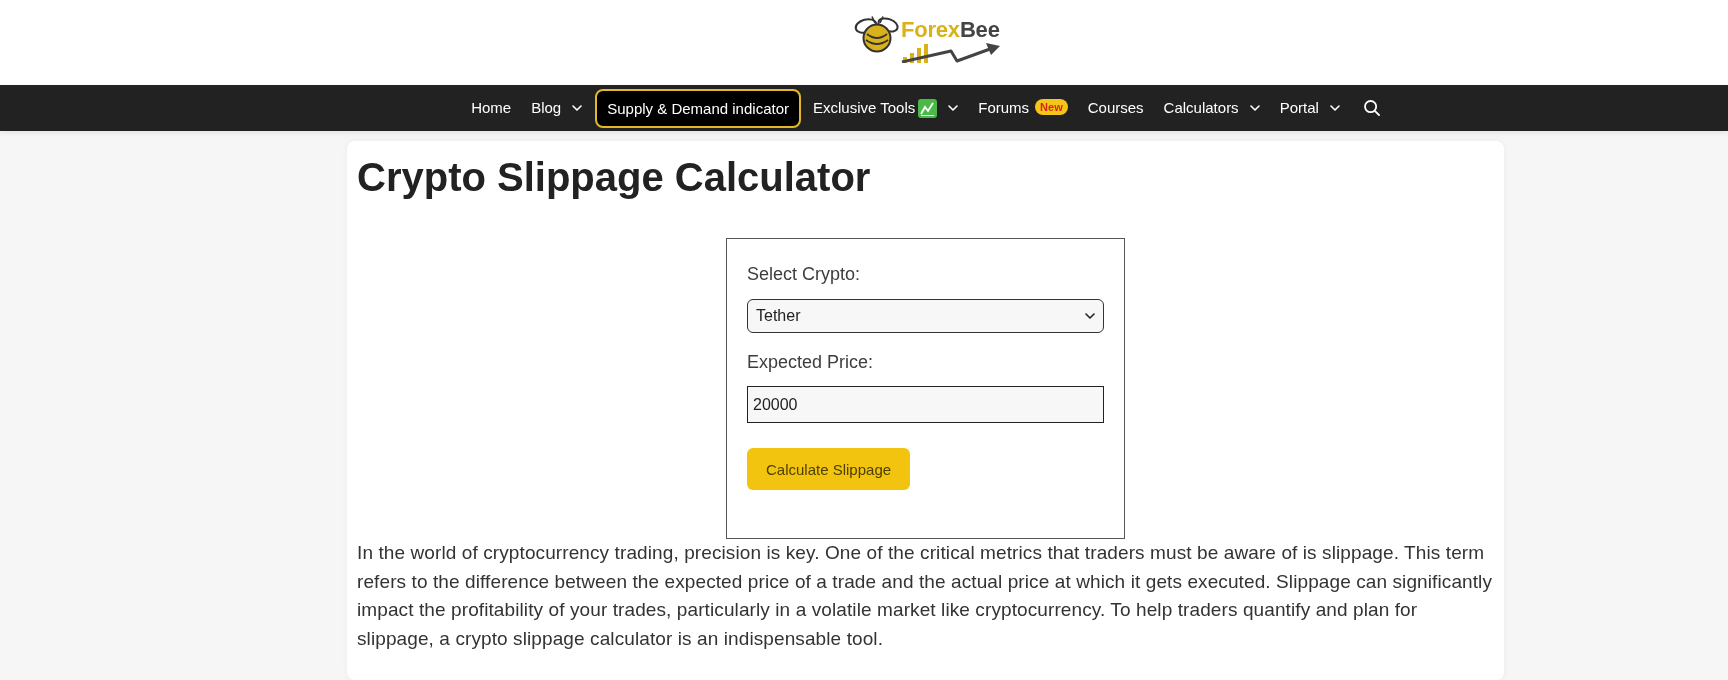  What do you see at coordinates (1004, 108) in the screenshot?
I see `nav-link: Forums` at bounding box center [1004, 108].